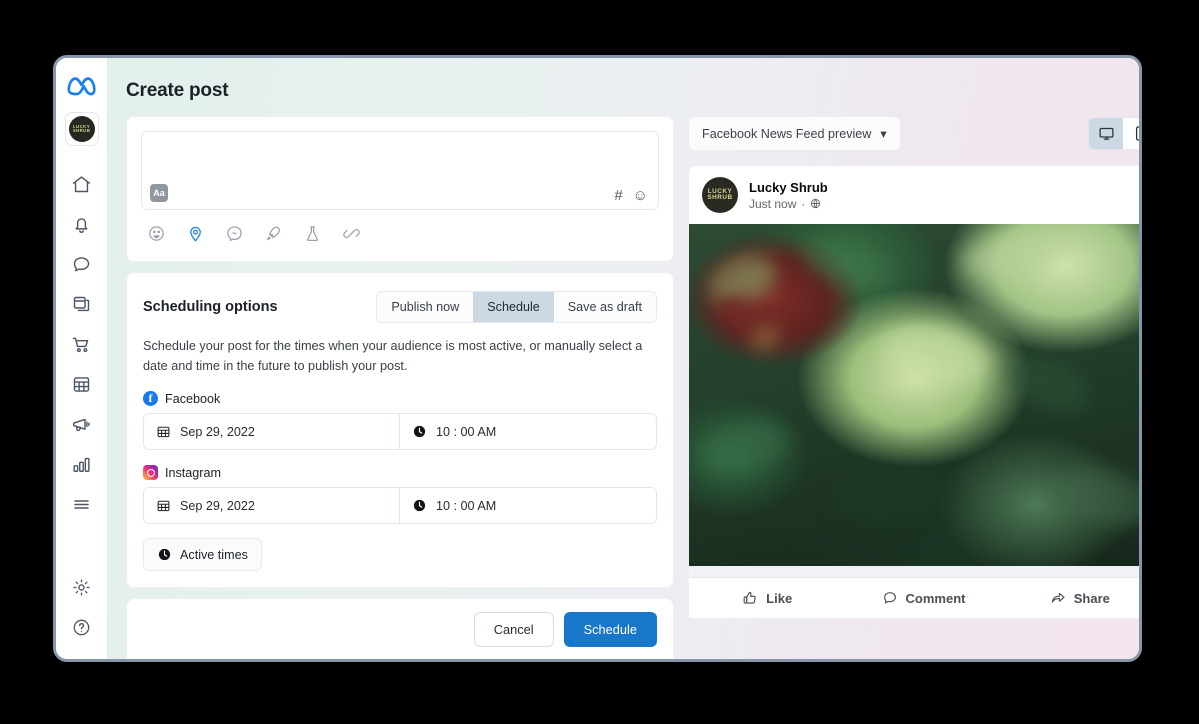 This screenshot has width=1199, height=724. What do you see at coordinates (177, 90) in the screenshot?
I see `page-title: Create post` at bounding box center [177, 90].